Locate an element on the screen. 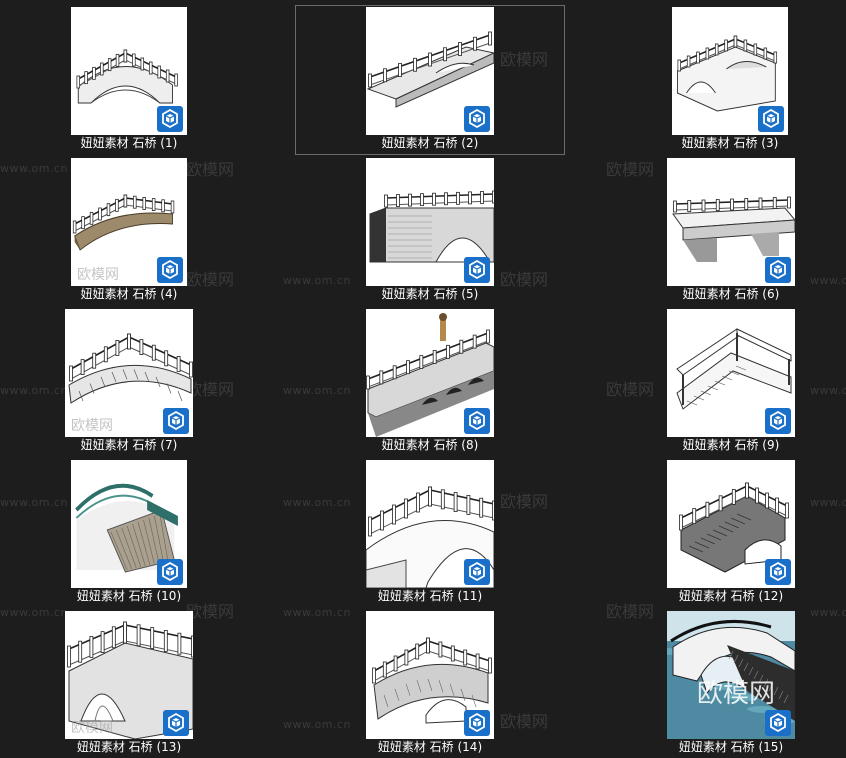 This screenshot has width=846, height=758. file-item: 妞妞素材 石桥 (2) is located at coordinates (430, 80).